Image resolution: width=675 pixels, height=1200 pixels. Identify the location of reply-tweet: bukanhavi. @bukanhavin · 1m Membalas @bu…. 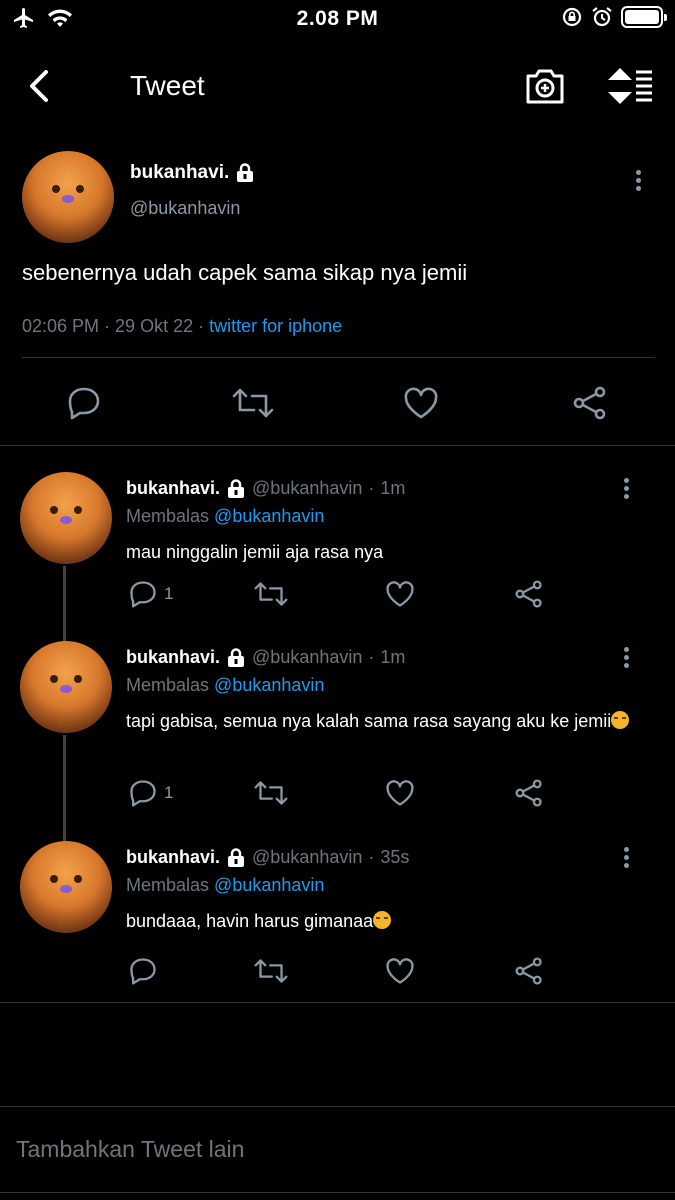
(337, 552).